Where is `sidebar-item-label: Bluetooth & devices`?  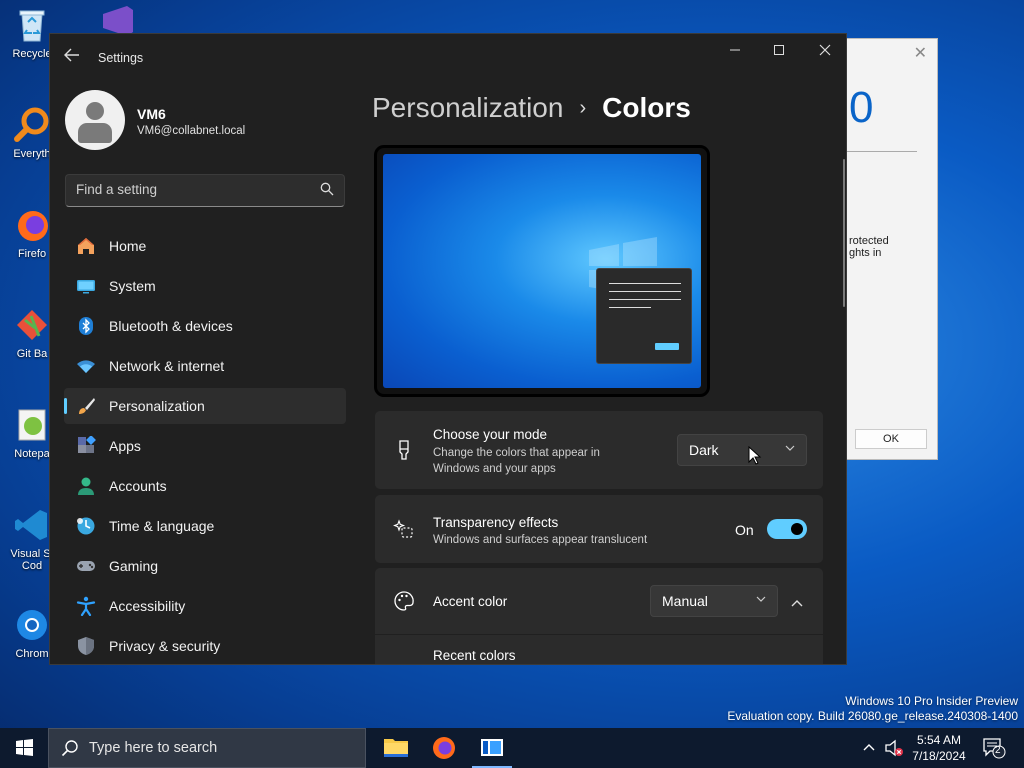 sidebar-item-label: Bluetooth & devices is located at coordinates (171, 326).